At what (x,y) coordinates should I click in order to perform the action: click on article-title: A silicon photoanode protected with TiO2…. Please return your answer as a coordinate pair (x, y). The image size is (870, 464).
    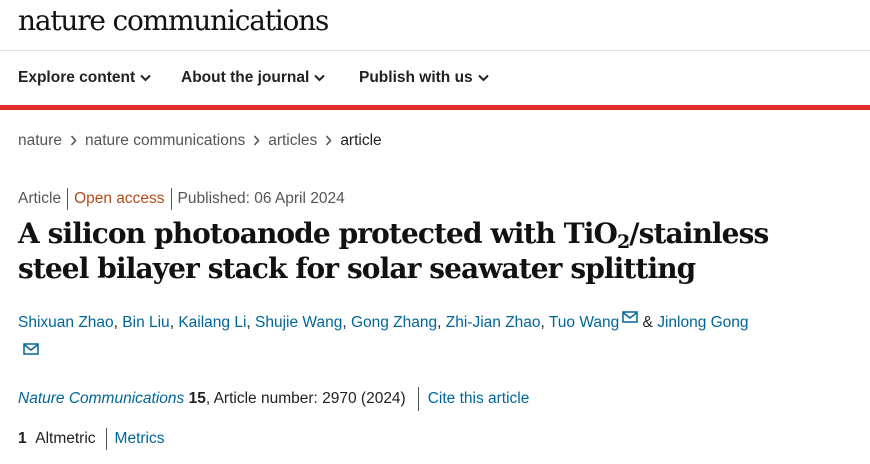
    Looking at the image, I should click on (418, 251).